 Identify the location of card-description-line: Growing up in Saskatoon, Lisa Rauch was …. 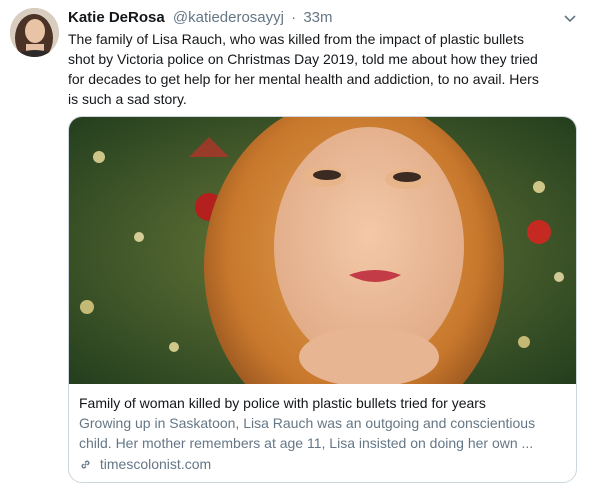
(307, 423).